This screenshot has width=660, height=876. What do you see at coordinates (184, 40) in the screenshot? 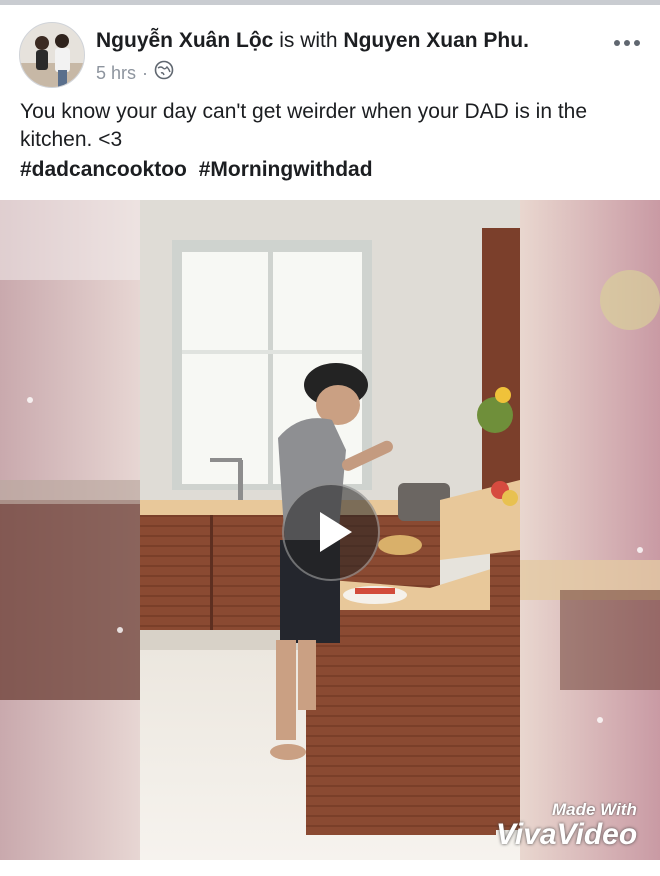
I see `author-name: Nguyễn Xuân Lộc` at bounding box center [184, 40].